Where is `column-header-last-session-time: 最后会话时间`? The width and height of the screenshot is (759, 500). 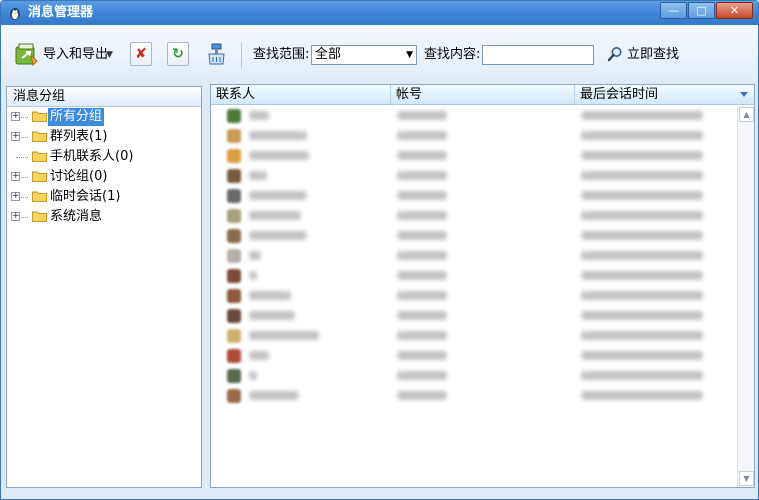 column-header-last-session-time: 最后会话时间 is located at coordinates (664, 95).